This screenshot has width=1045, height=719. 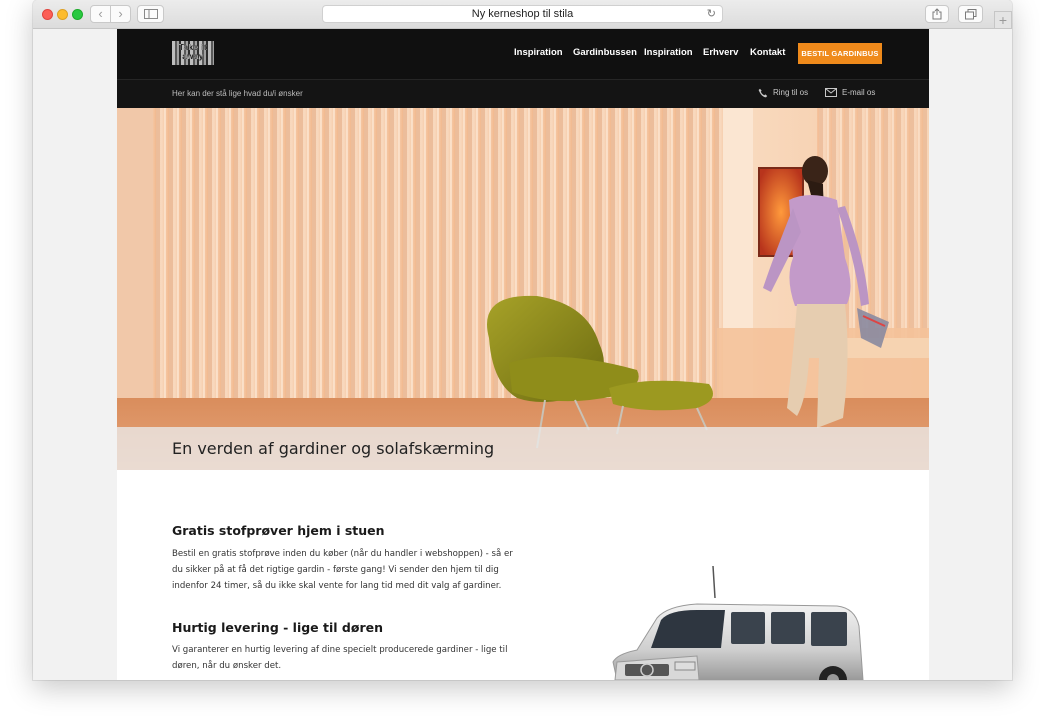 I want to click on share-icon, so click(x=937, y=14).